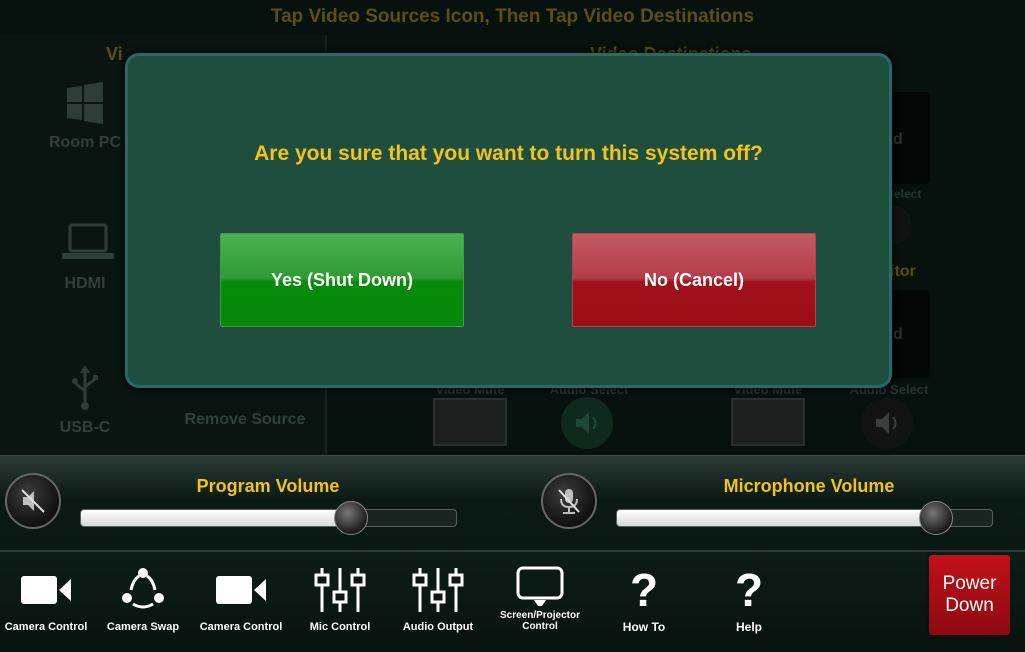  Describe the element at coordinates (216, 518) in the screenshot. I see `program-volume-fill` at that location.